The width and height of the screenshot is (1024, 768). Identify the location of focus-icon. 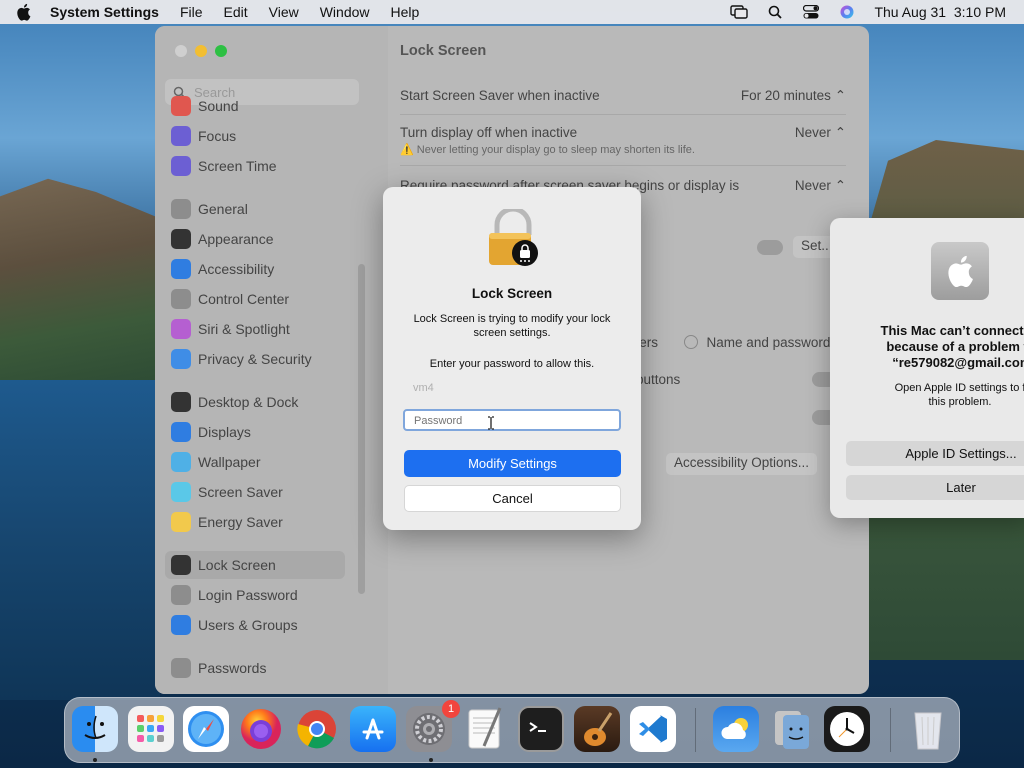
(181, 136).